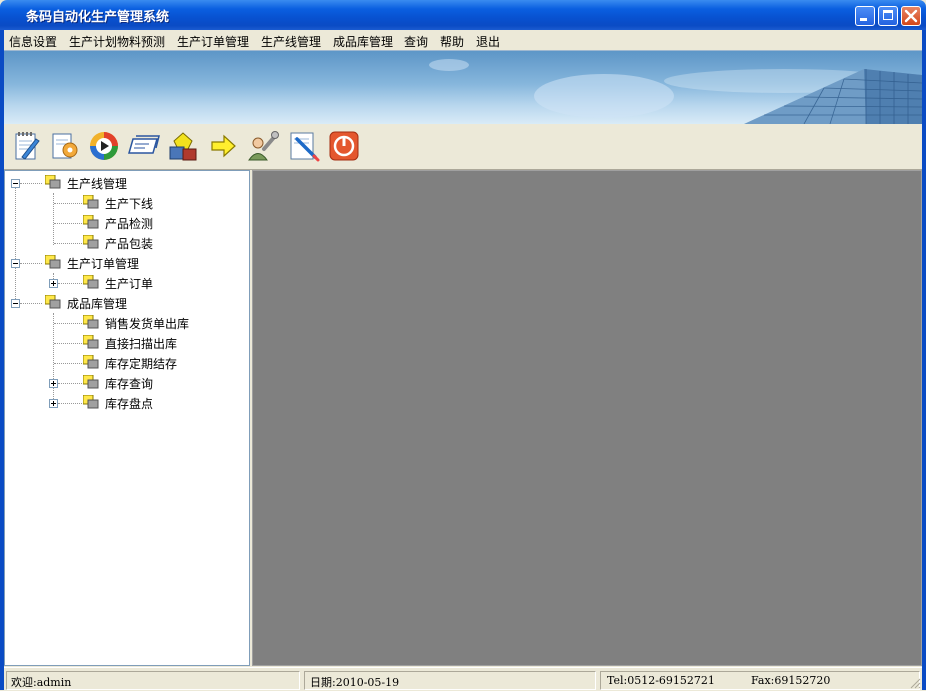 This screenshot has height=691, width=926. Describe the element at coordinates (129, 204) in the screenshot. I see `tree-node-label: 生产下线` at that location.